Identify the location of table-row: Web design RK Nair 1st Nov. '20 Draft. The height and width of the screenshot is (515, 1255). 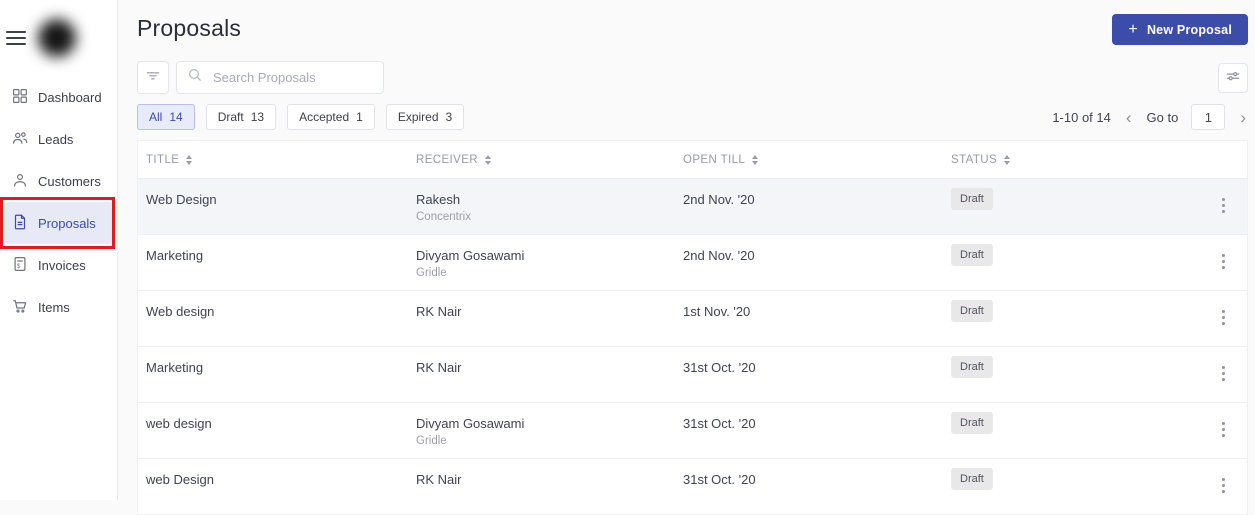
(692, 319).